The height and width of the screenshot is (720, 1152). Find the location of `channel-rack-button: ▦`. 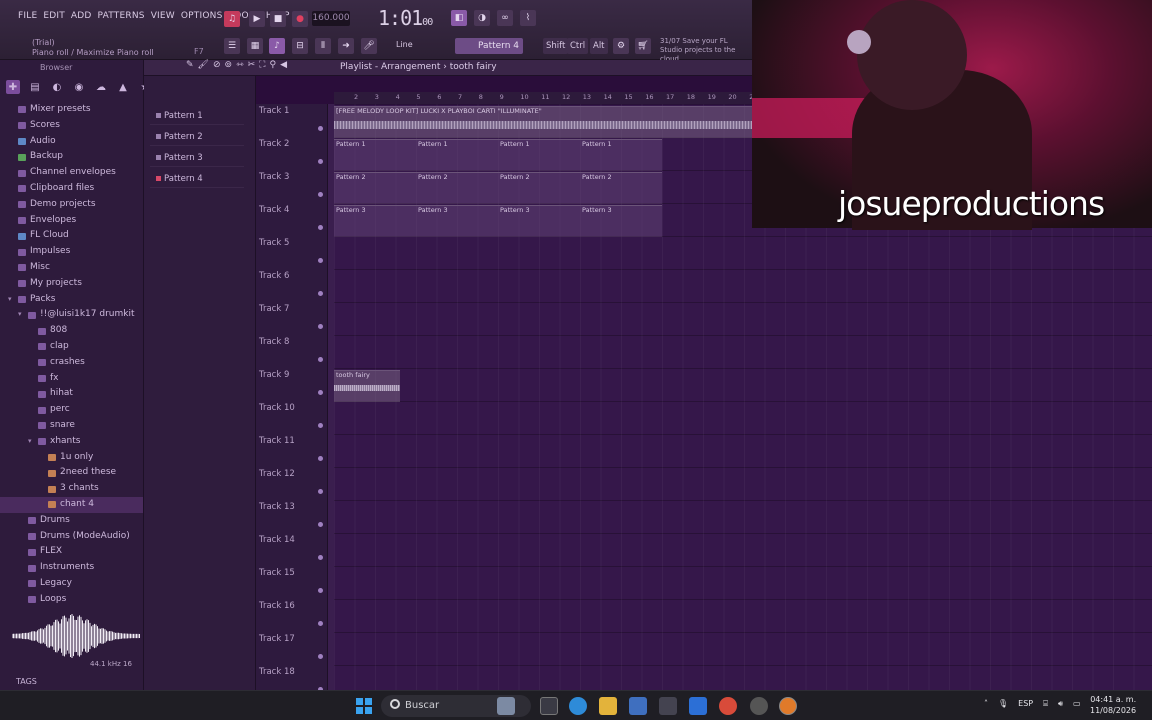

channel-rack-button: ▦ is located at coordinates (255, 46).